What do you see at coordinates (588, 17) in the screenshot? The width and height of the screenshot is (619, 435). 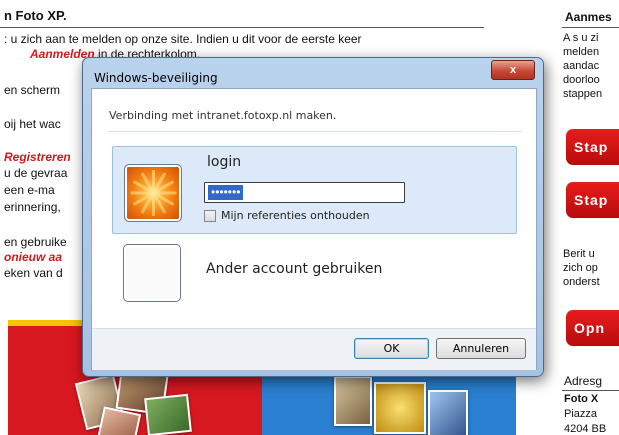 I see `sidebar-title: Aanmes` at bounding box center [588, 17].